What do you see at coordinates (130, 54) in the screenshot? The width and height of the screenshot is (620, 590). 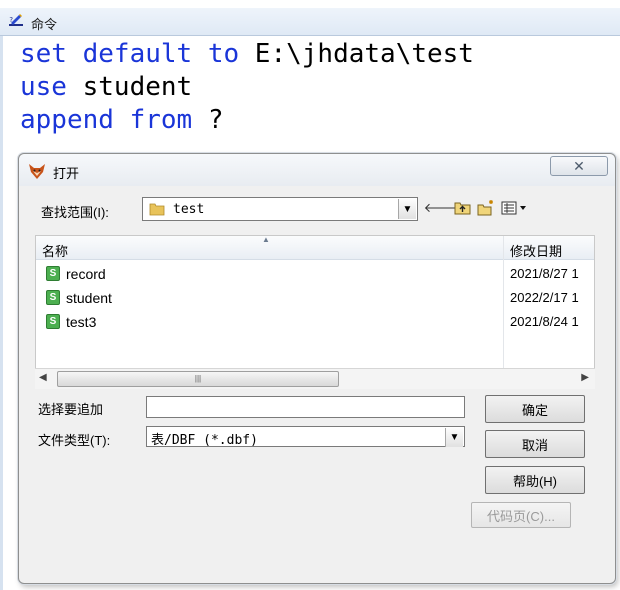 I see `command-keyword: set default to` at bounding box center [130, 54].